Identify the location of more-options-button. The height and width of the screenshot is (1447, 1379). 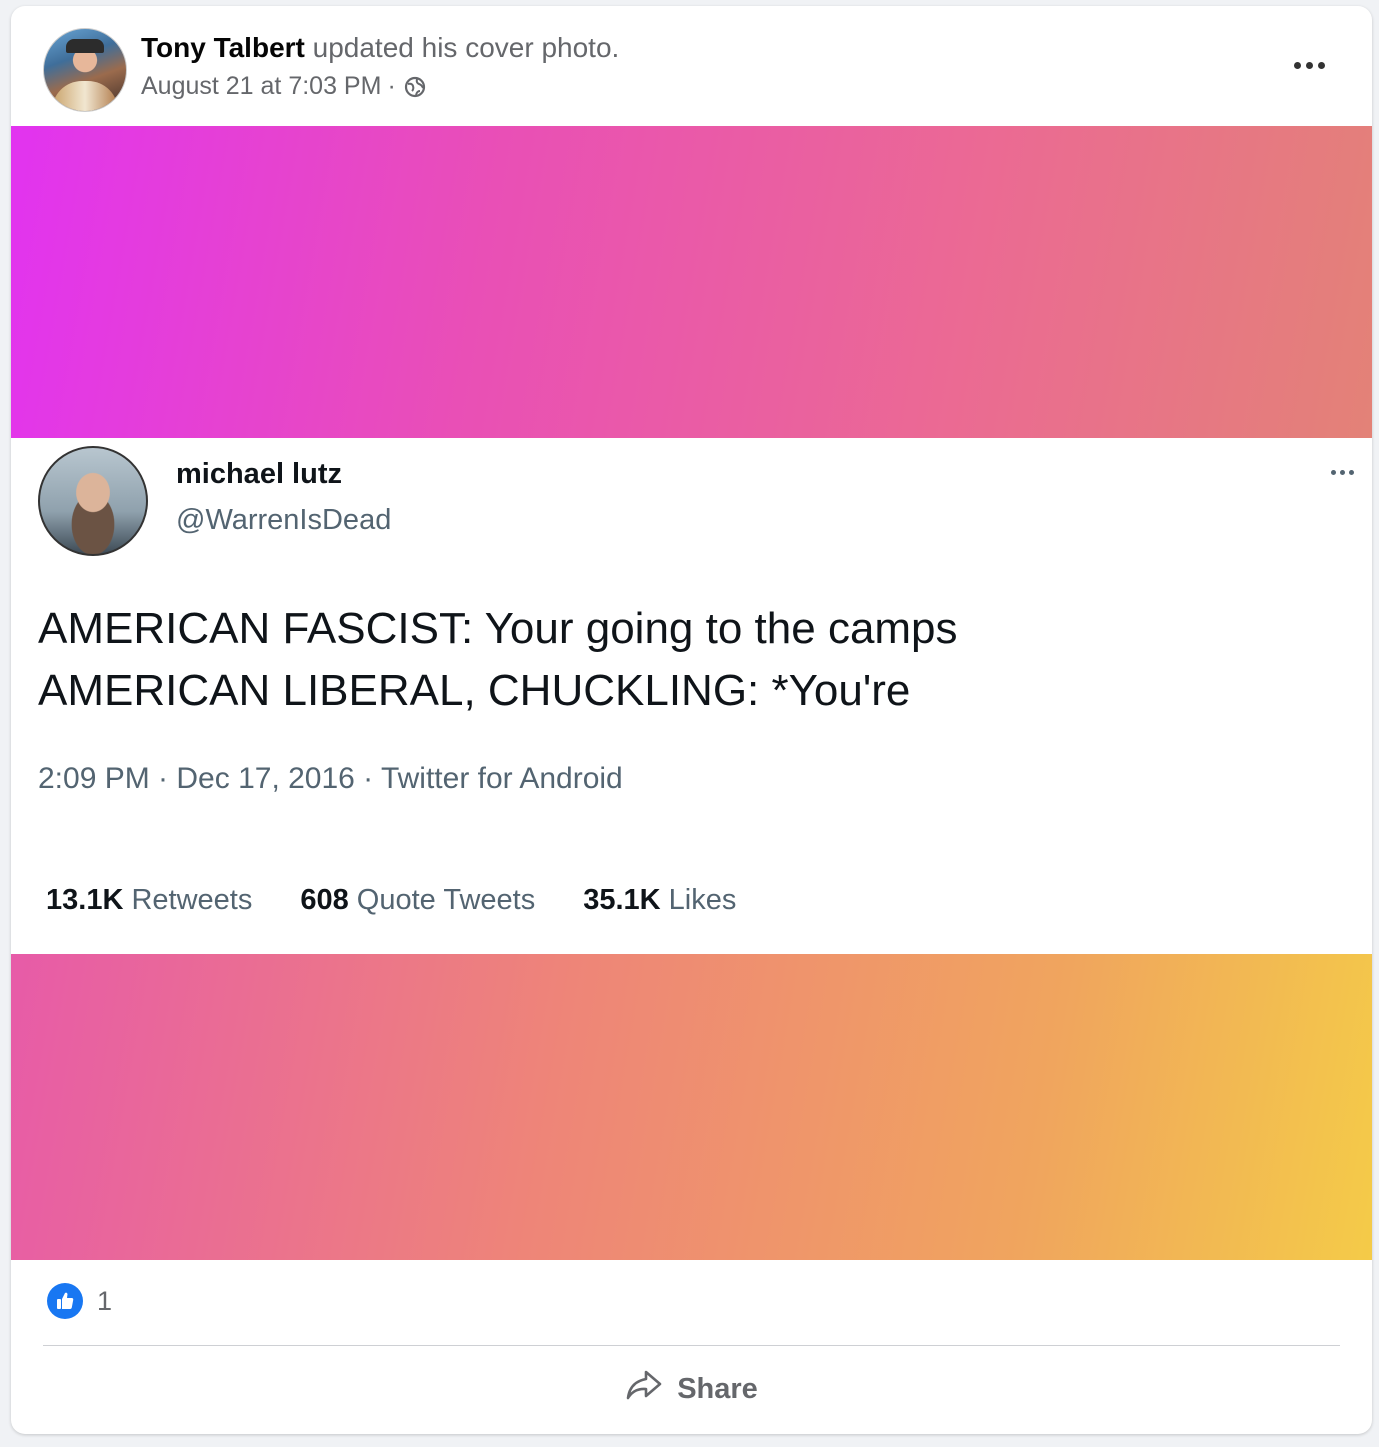
(1309, 65).